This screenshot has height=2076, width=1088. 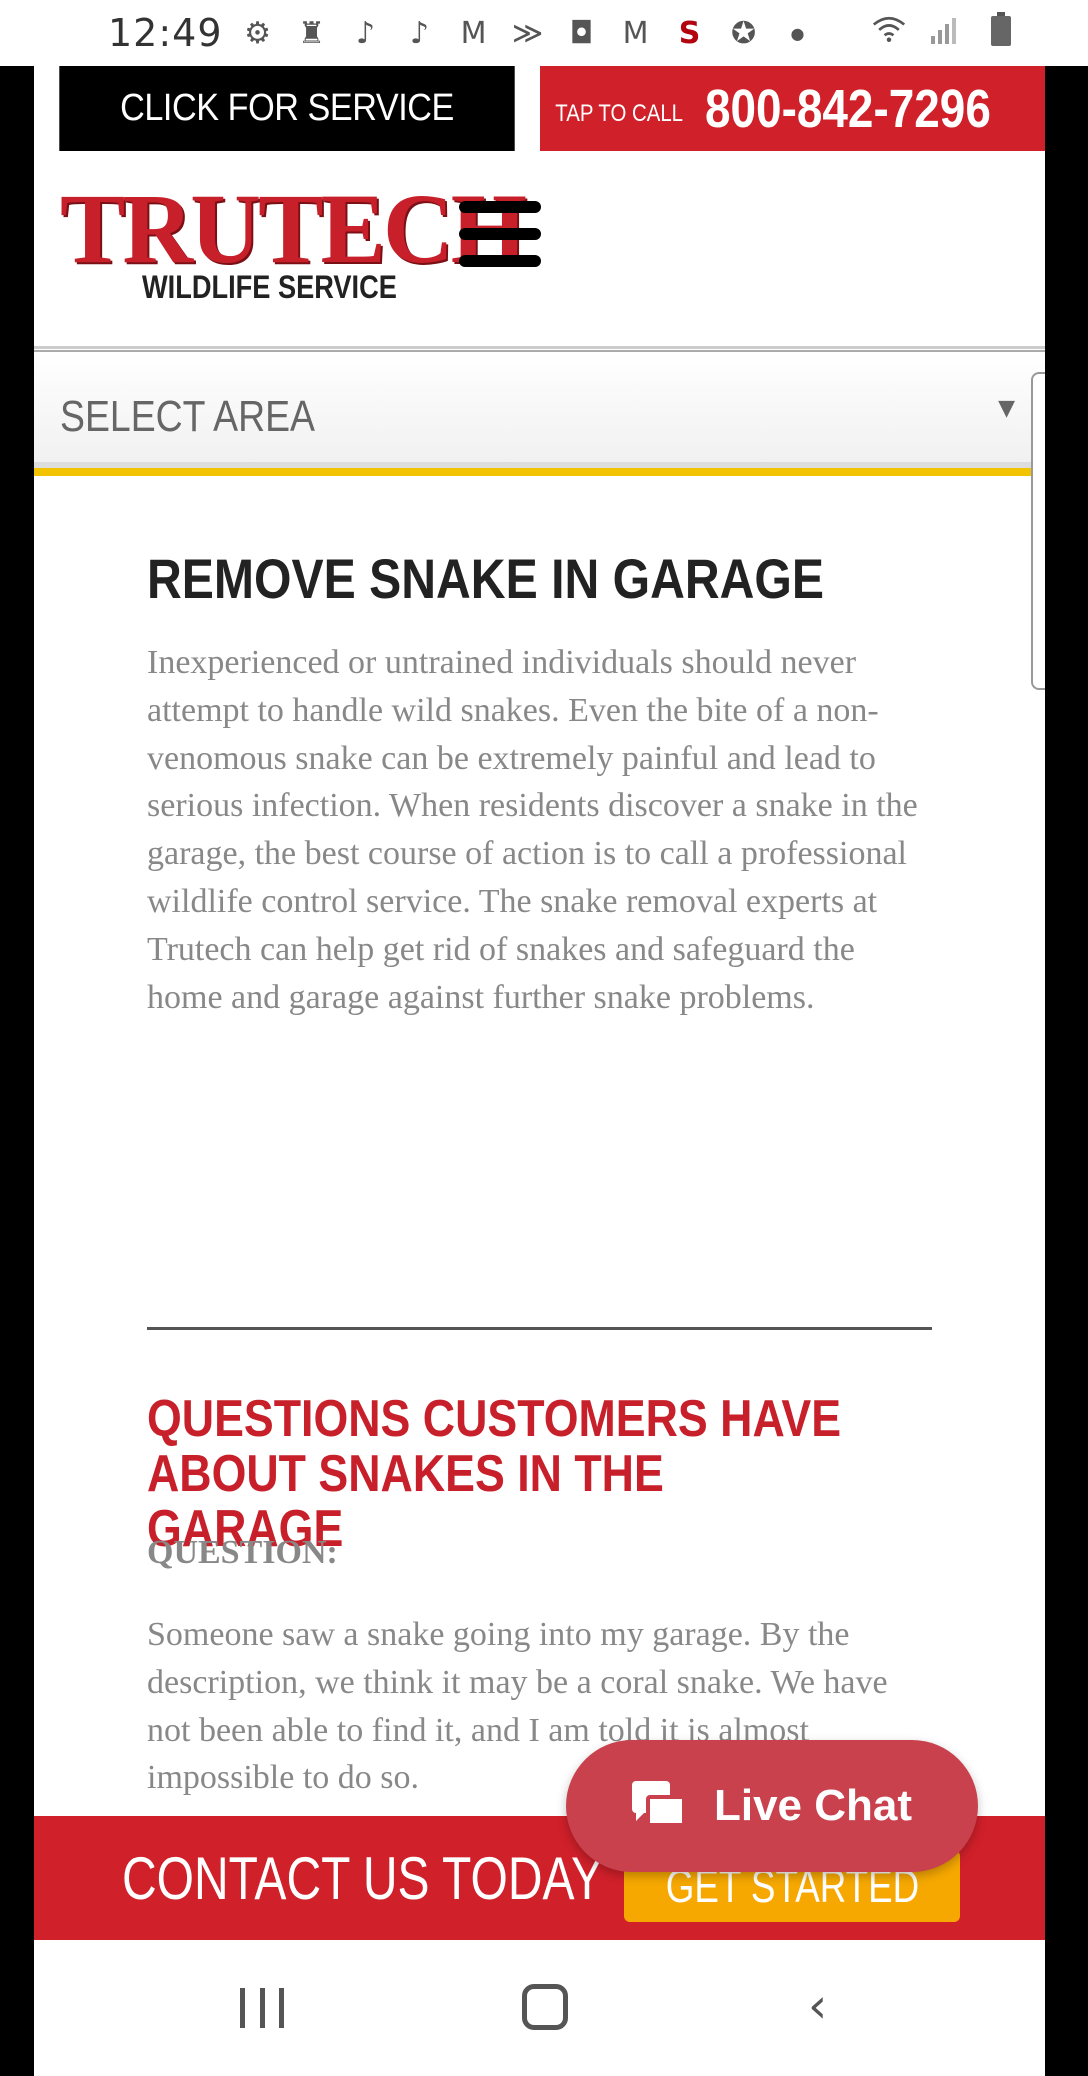 What do you see at coordinates (539, 413) in the screenshot?
I see `select-area-dropdown: SELECT AREA ▼` at bounding box center [539, 413].